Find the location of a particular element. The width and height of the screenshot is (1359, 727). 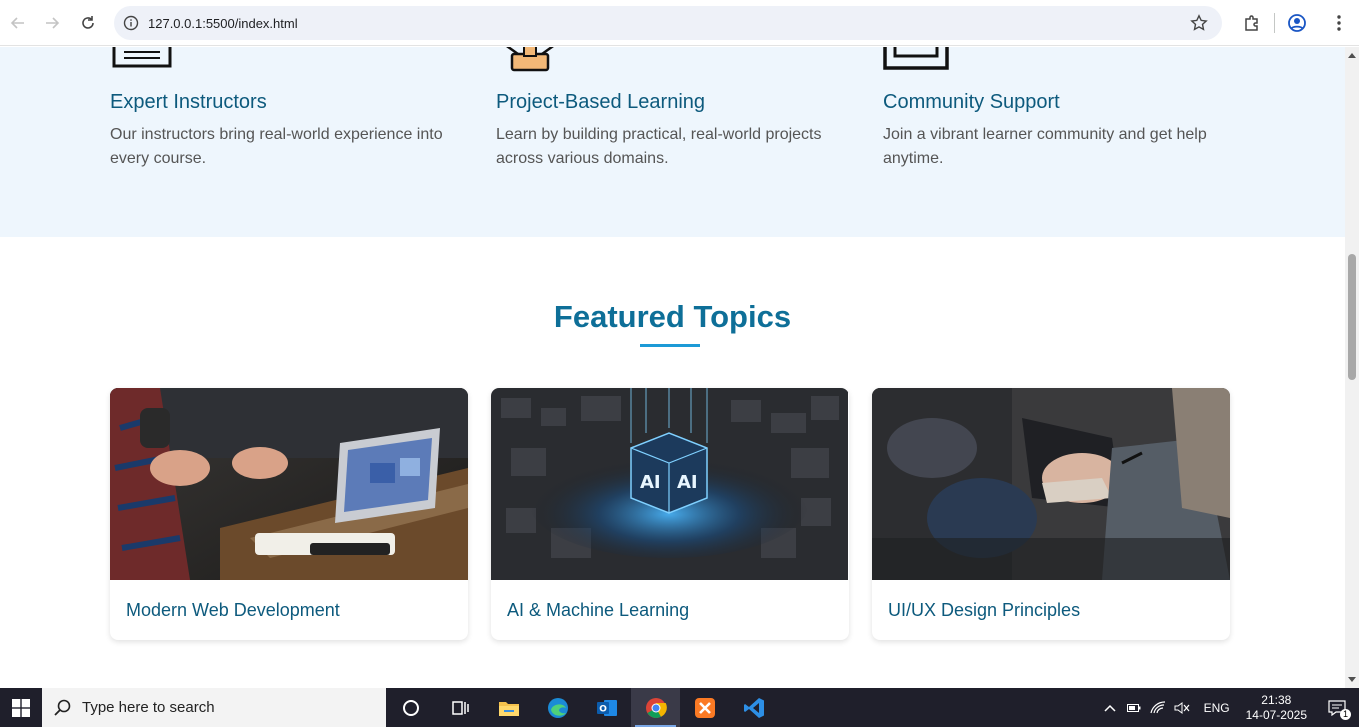

vscode-icon is located at coordinates (753, 707).